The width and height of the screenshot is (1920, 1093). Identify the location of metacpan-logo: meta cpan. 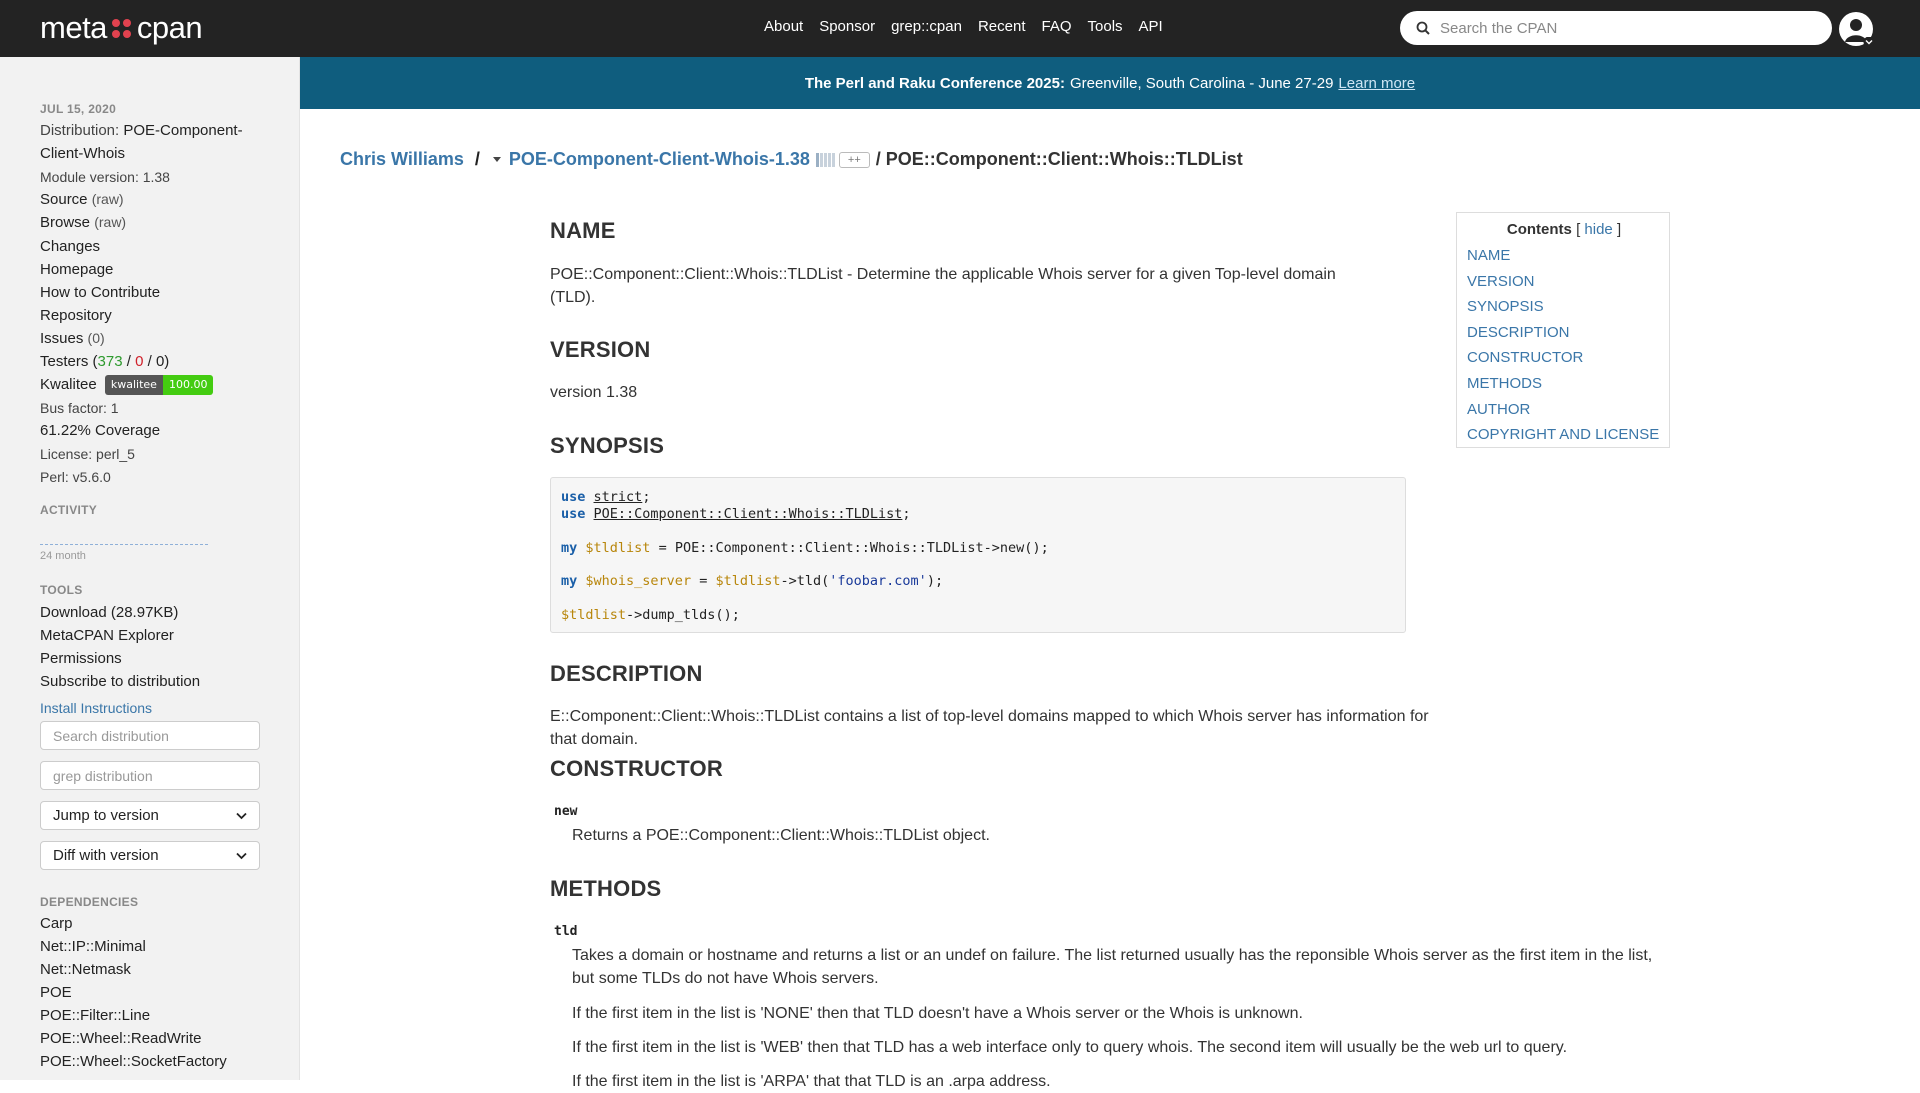
(121, 27).